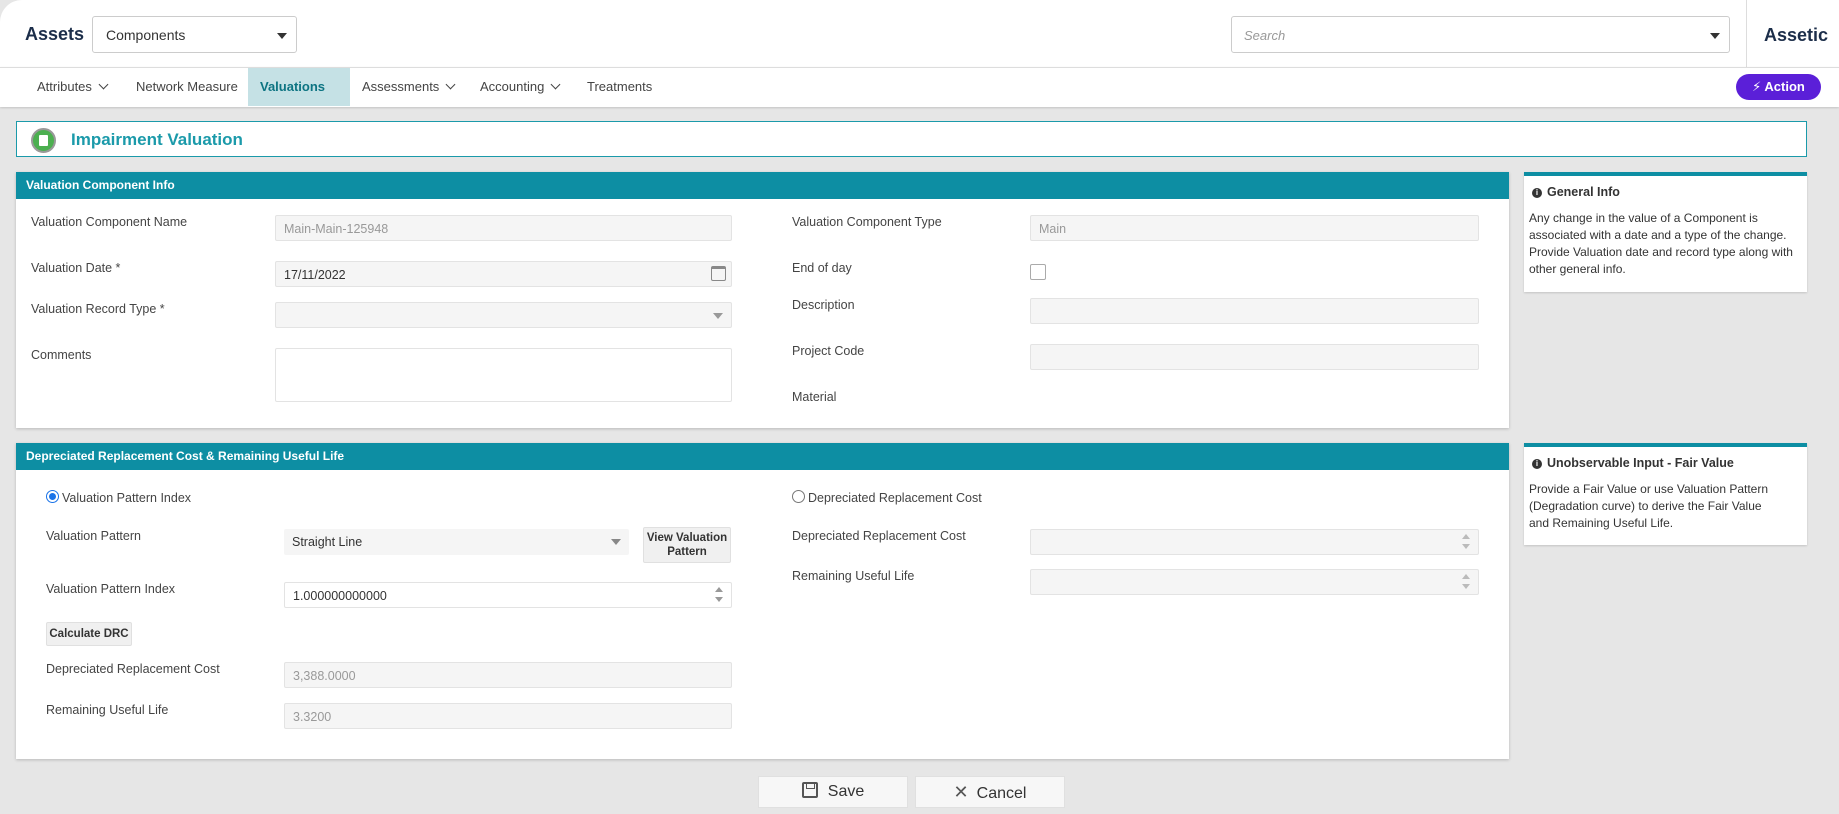  What do you see at coordinates (1757, 86) in the screenshot?
I see `lightning-icon: ⚡` at bounding box center [1757, 86].